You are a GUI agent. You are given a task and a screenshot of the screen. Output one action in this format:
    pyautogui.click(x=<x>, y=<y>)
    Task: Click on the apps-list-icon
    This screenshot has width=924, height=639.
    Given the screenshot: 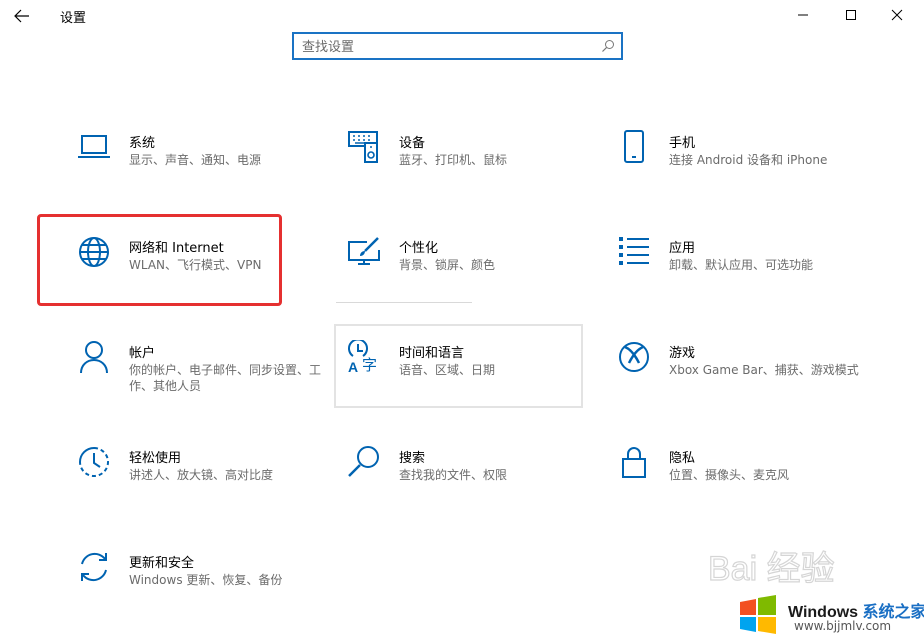 What is the action you would take?
    pyautogui.click(x=634, y=252)
    